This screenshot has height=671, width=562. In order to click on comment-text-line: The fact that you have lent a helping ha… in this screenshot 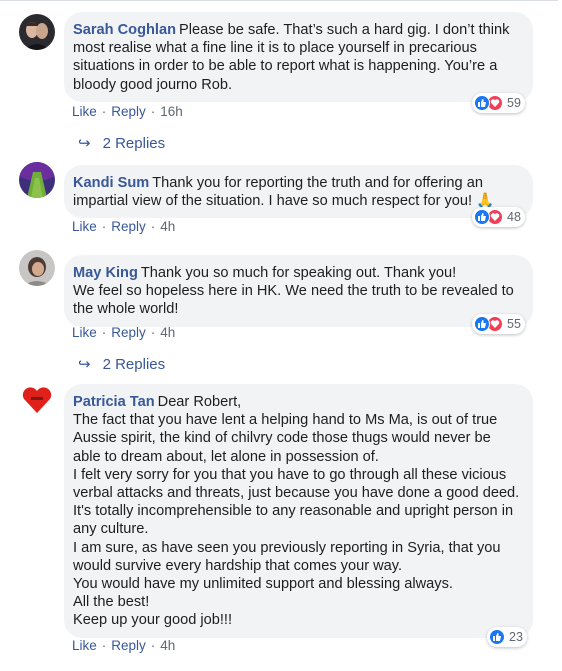, I will do `click(285, 438)`.